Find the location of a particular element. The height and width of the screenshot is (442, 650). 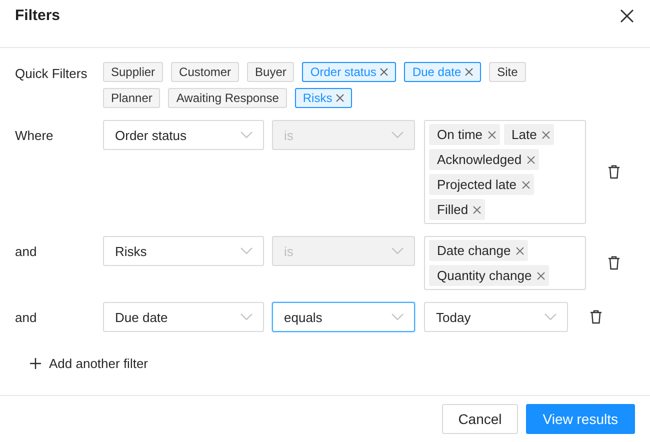

plus-icon is located at coordinates (35, 363).